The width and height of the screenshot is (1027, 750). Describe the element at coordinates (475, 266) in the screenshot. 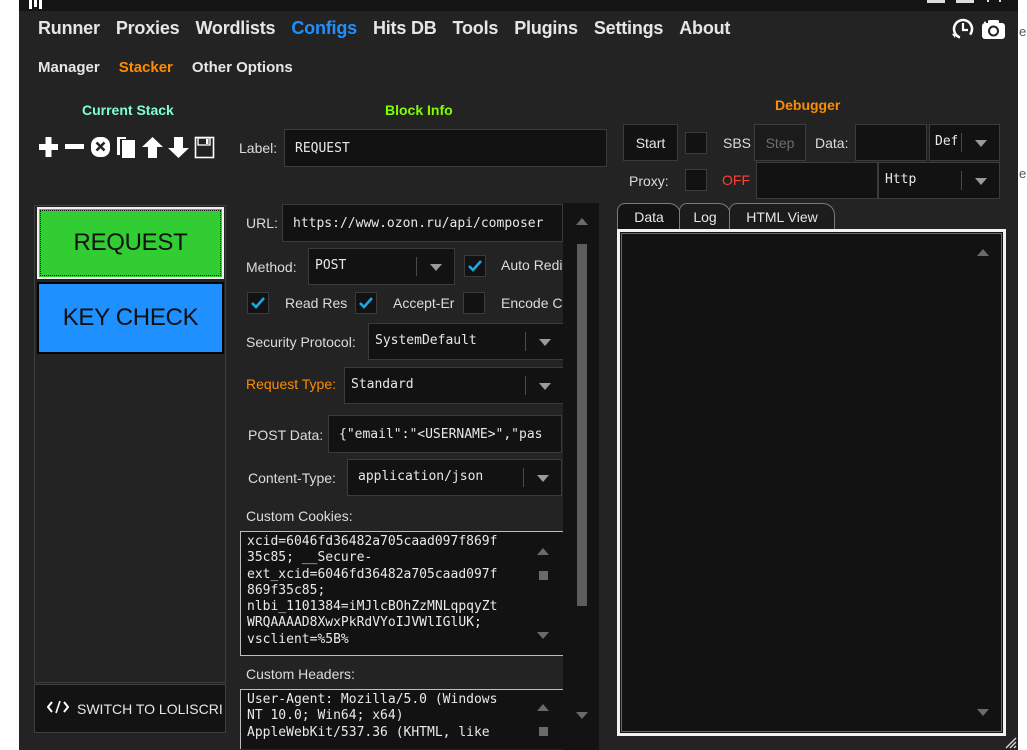

I see `auto-redirect-checkbox` at that location.